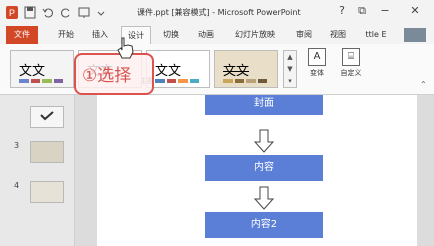 The width and height of the screenshot is (434, 246). What do you see at coordinates (423, 84) in the screenshot?
I see `collapse-ribbon-icon: ⌃` at bounding box center [423, 84].